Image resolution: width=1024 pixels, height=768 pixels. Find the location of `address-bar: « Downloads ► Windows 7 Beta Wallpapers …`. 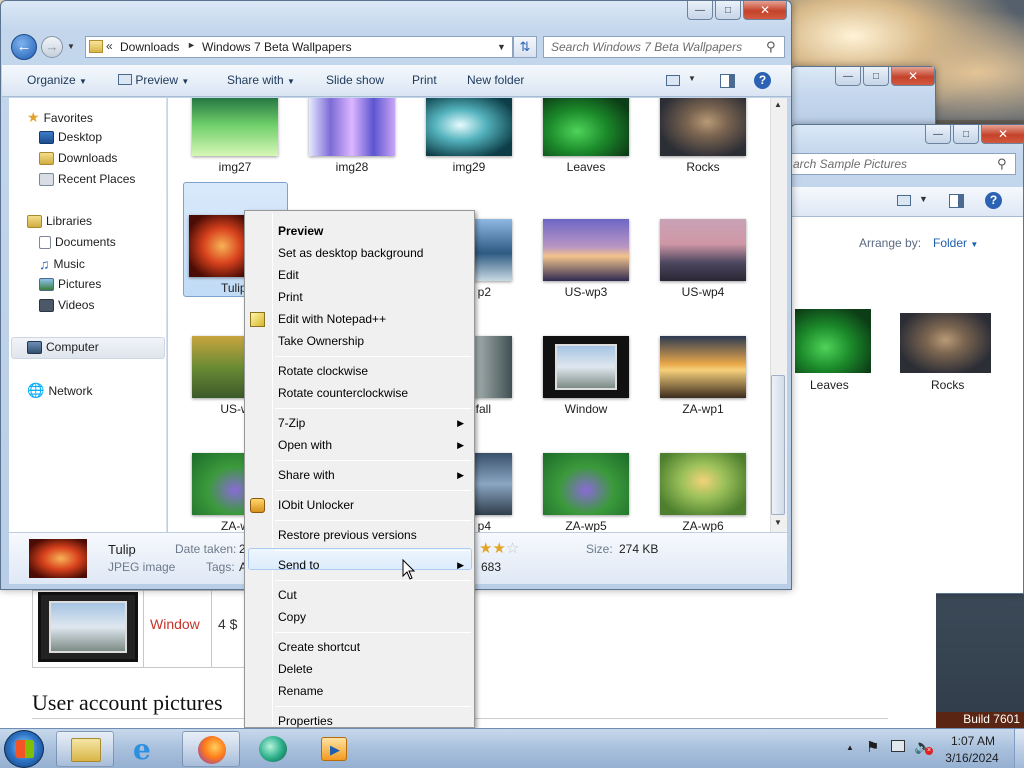

address-bar: « Downloads ► Windows 7 Beta Wallpapers … is located at coordinates (299, 47).